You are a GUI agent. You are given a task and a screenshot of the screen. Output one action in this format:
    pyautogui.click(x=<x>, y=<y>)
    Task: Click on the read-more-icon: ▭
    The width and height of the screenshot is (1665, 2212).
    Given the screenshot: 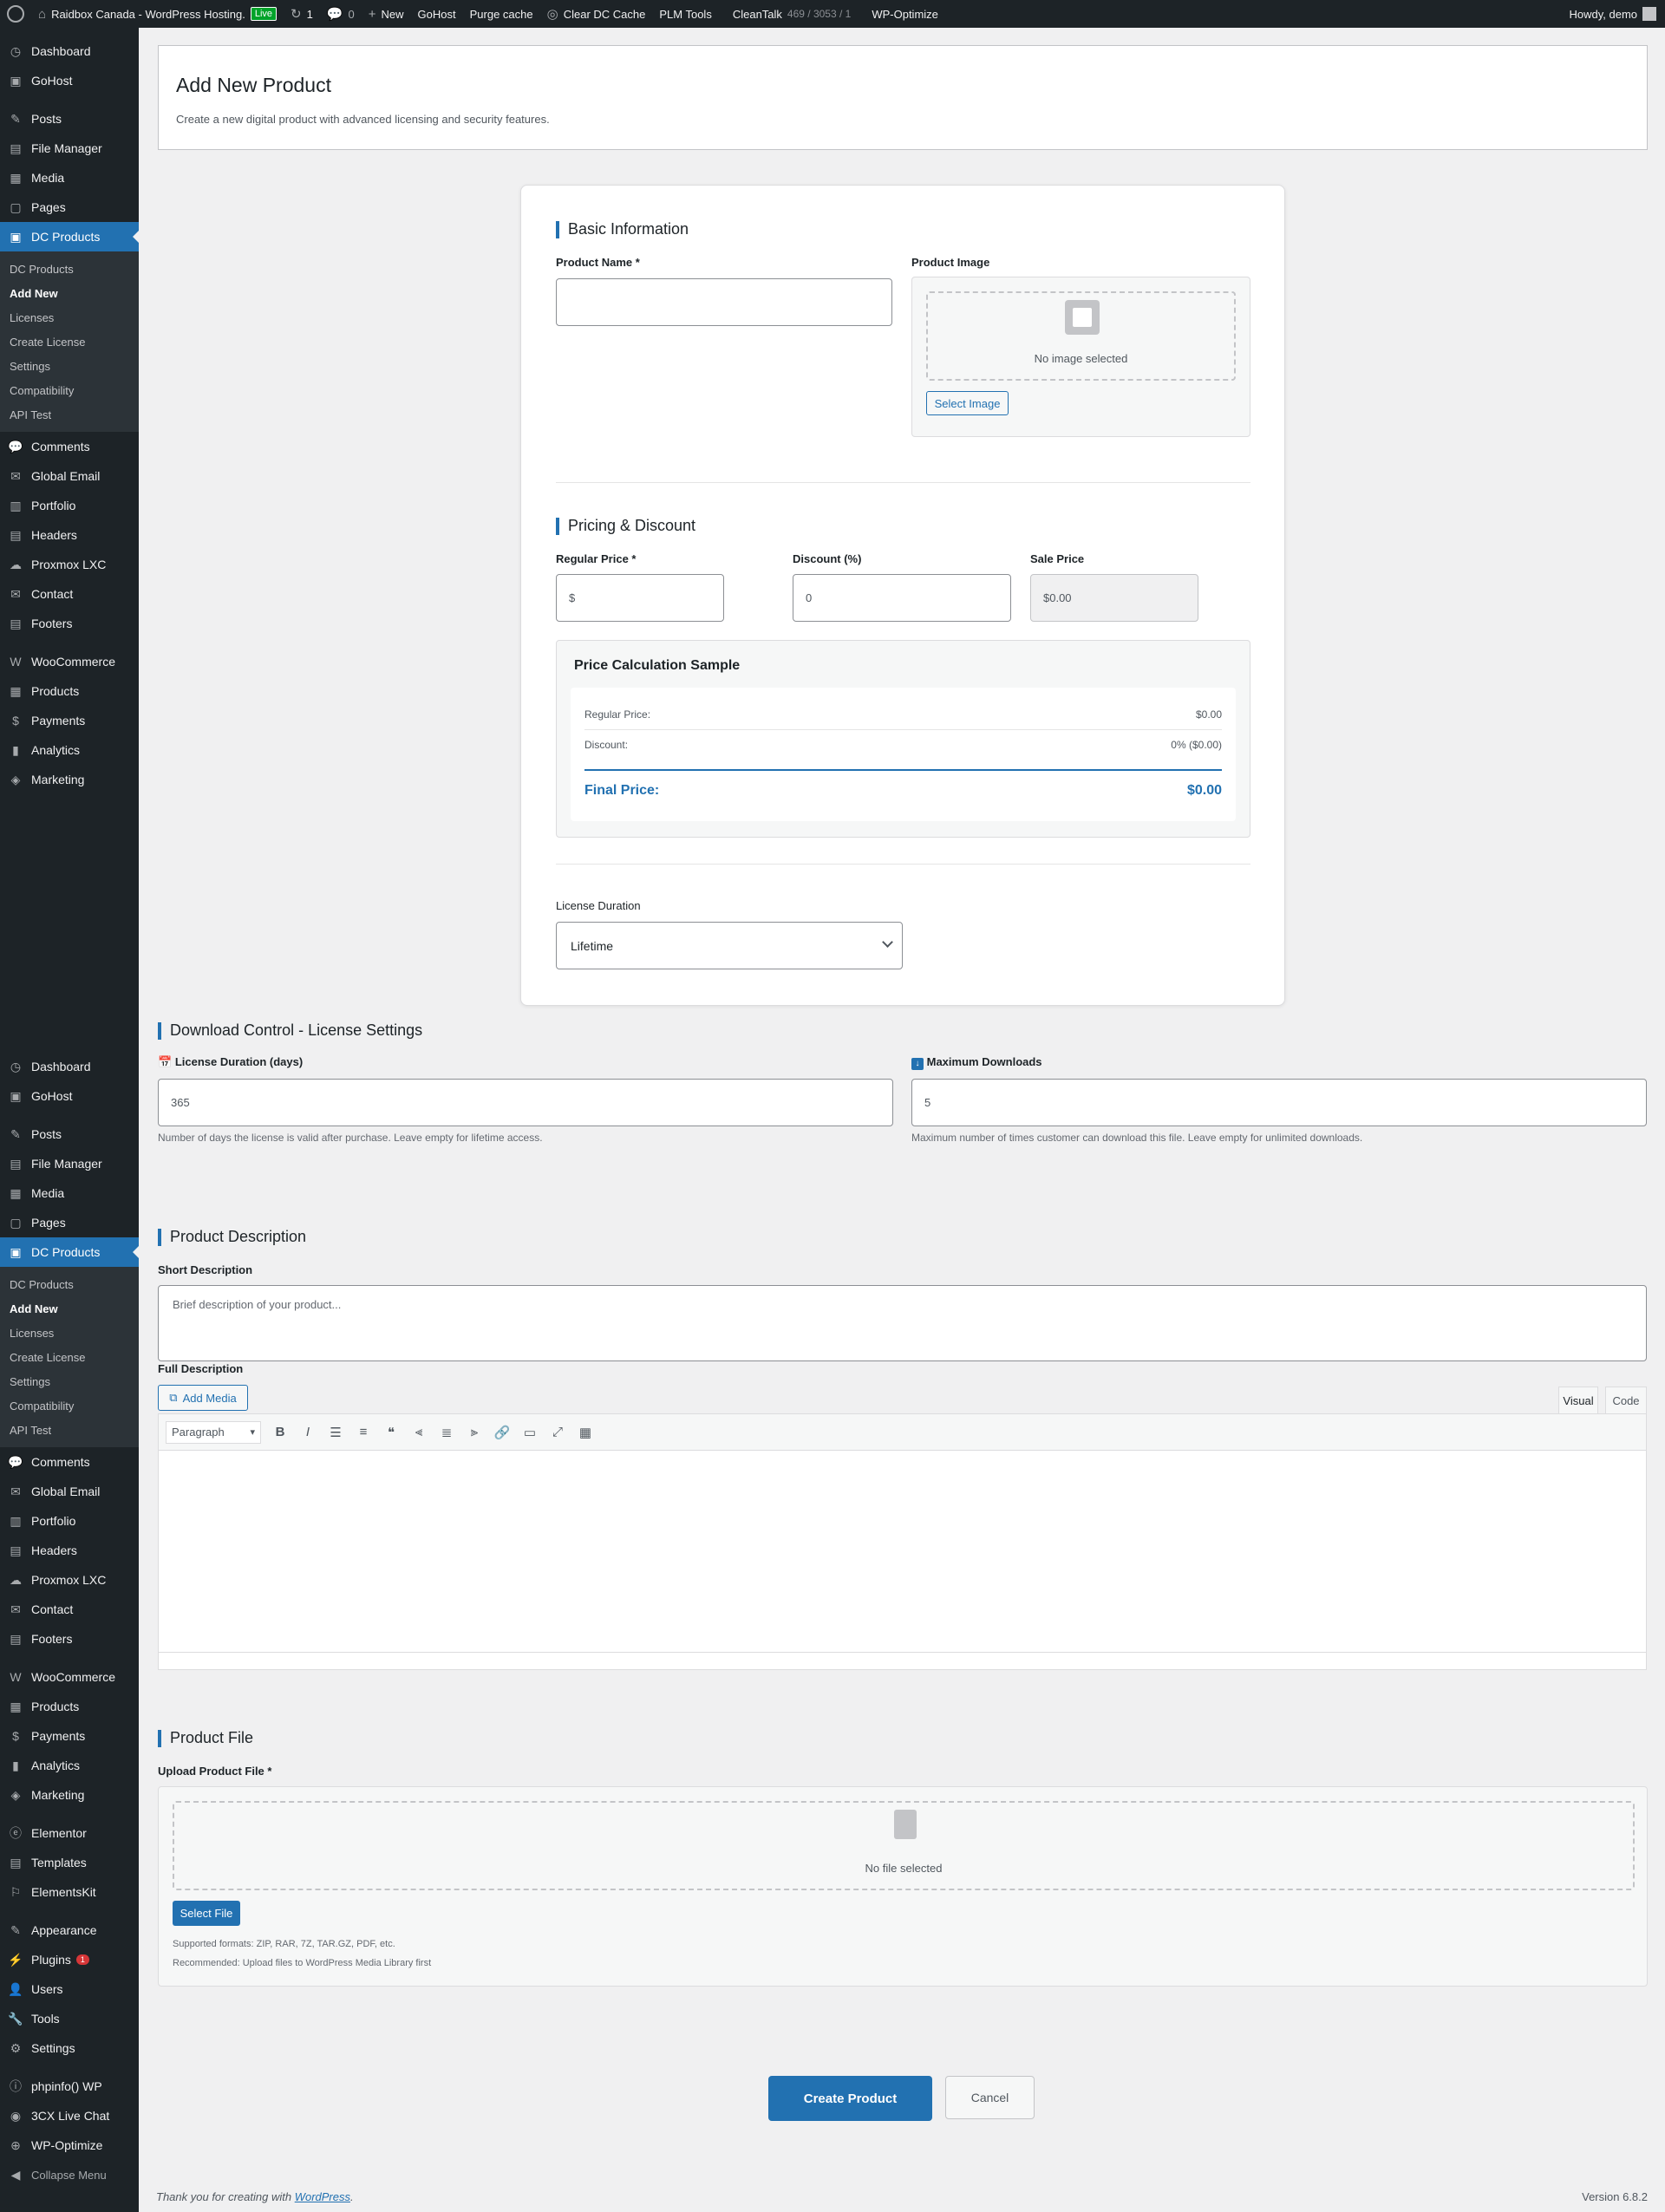 What is the action you would take?
    pyautogui.click(x=530, y=1432)
    